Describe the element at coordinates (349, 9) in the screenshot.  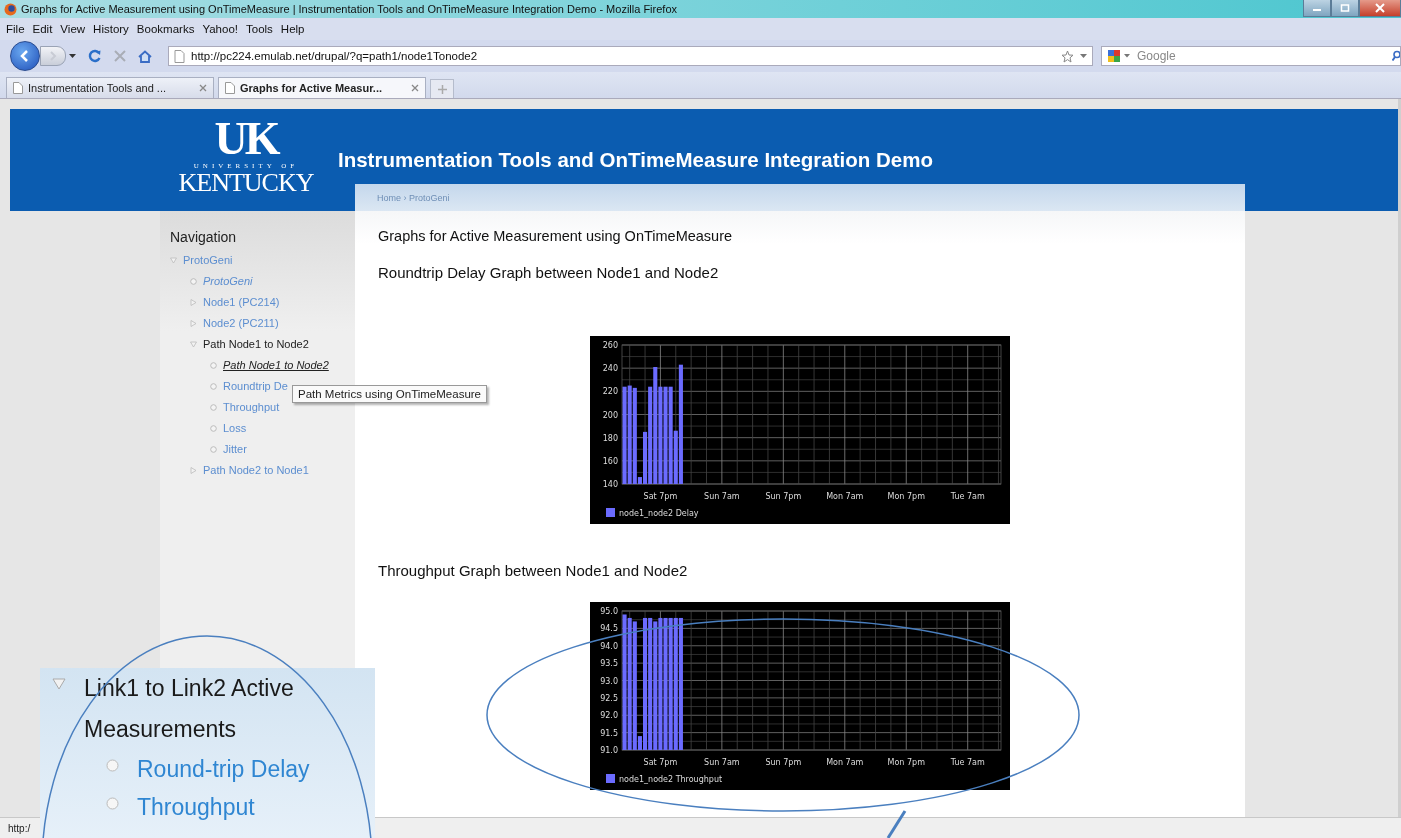
I see `window-title: Graphs for Active Measurement using OnTimeMeasure | Instrumentation Tools and OnTimeMeasure Integration Demo - Mozilla Firefox` at that location.